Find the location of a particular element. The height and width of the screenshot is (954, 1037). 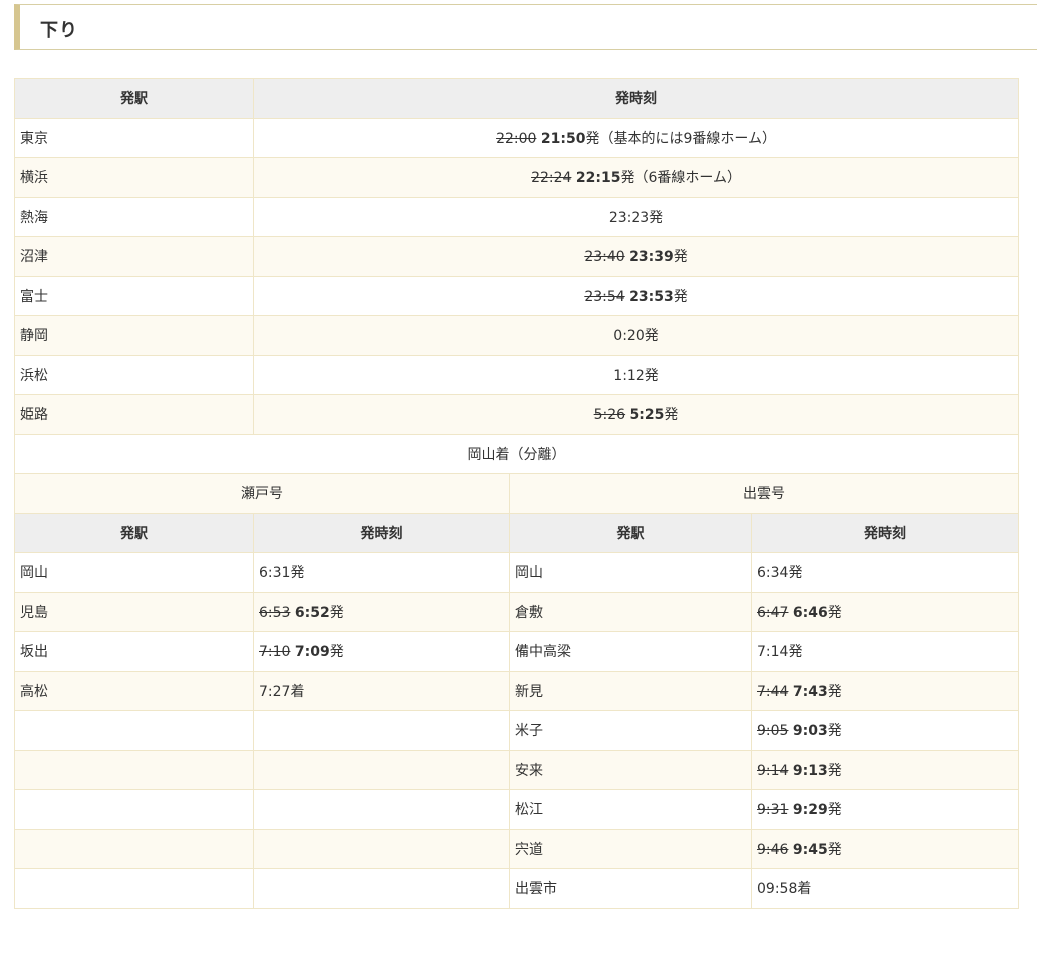

table-row: 姫路 5:26 5:25発 is located at coordinates (517, 414).